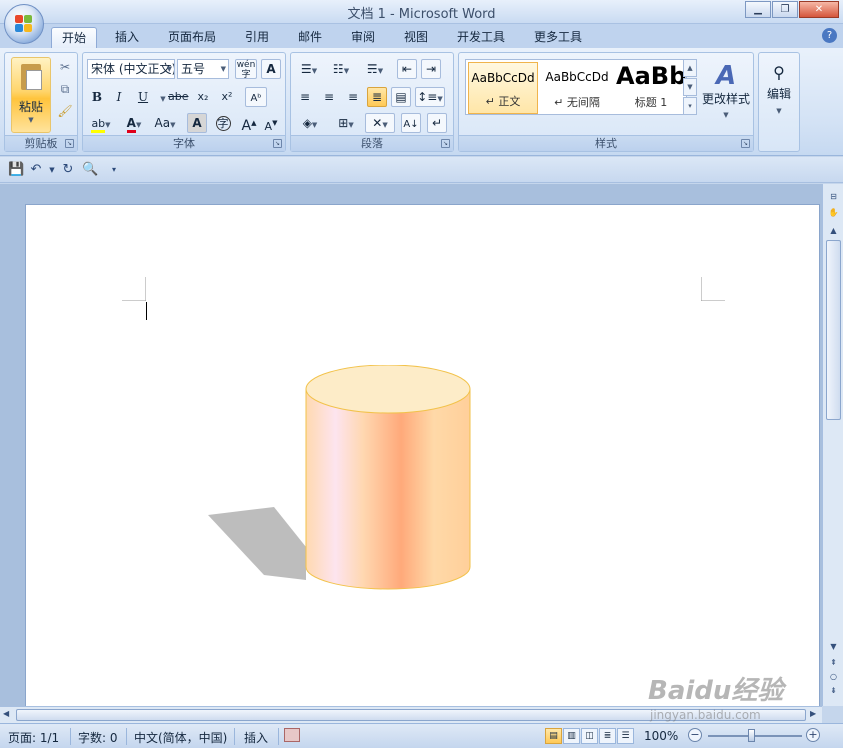 The image size is (843, 748). Describe the element at coordinates (127, 37) in the screenshot. I see `tab-insert: 插入` at that location.